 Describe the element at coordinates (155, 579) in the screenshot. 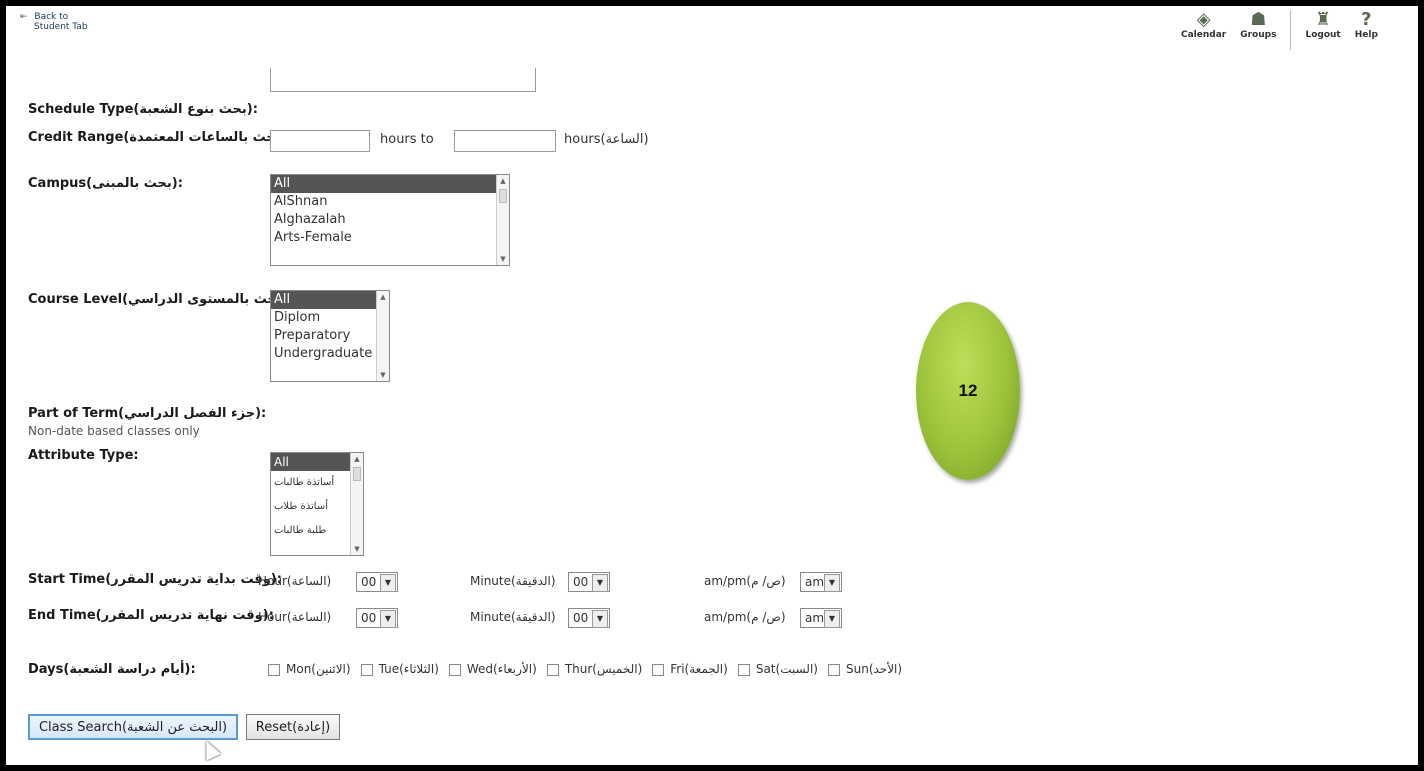

I see `start-time-label: Start Time(وقت بداية تدريس المقرر):` at that location.